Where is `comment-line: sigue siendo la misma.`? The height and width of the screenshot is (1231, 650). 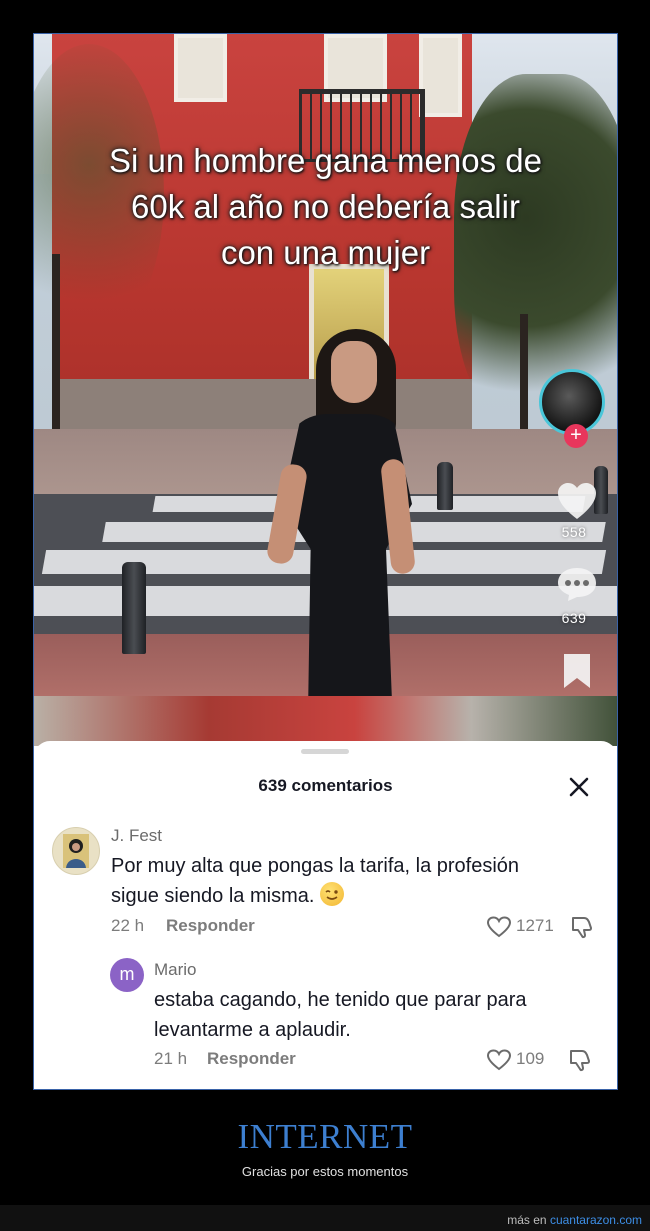 comment-line: sigue siendo la misma. is located at coordinates (315, 896).